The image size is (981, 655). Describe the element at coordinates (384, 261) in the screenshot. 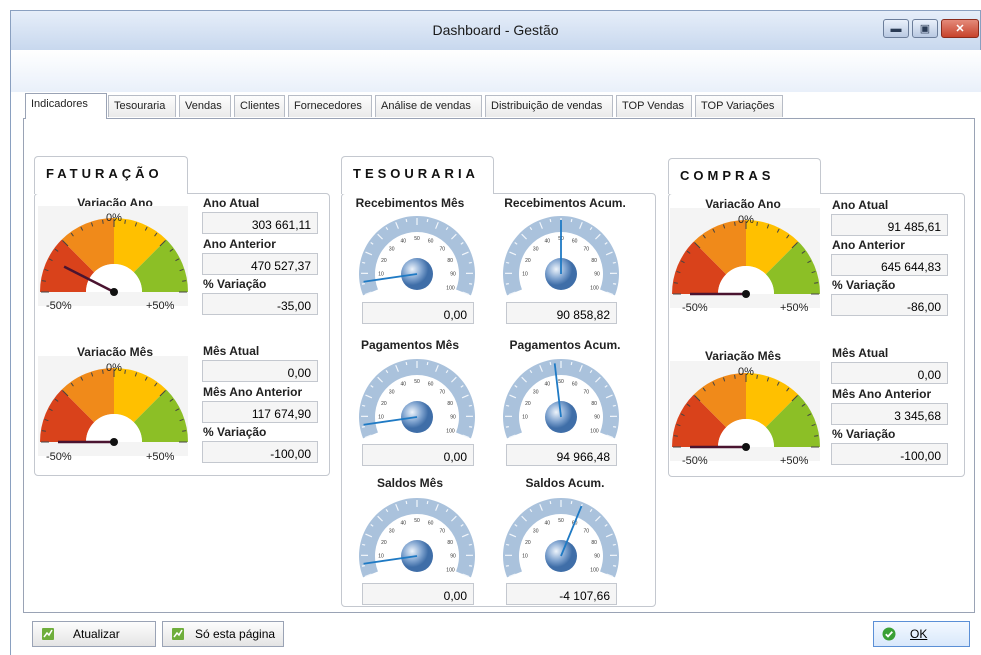

I see `dial-tick-label: 20` at that location.